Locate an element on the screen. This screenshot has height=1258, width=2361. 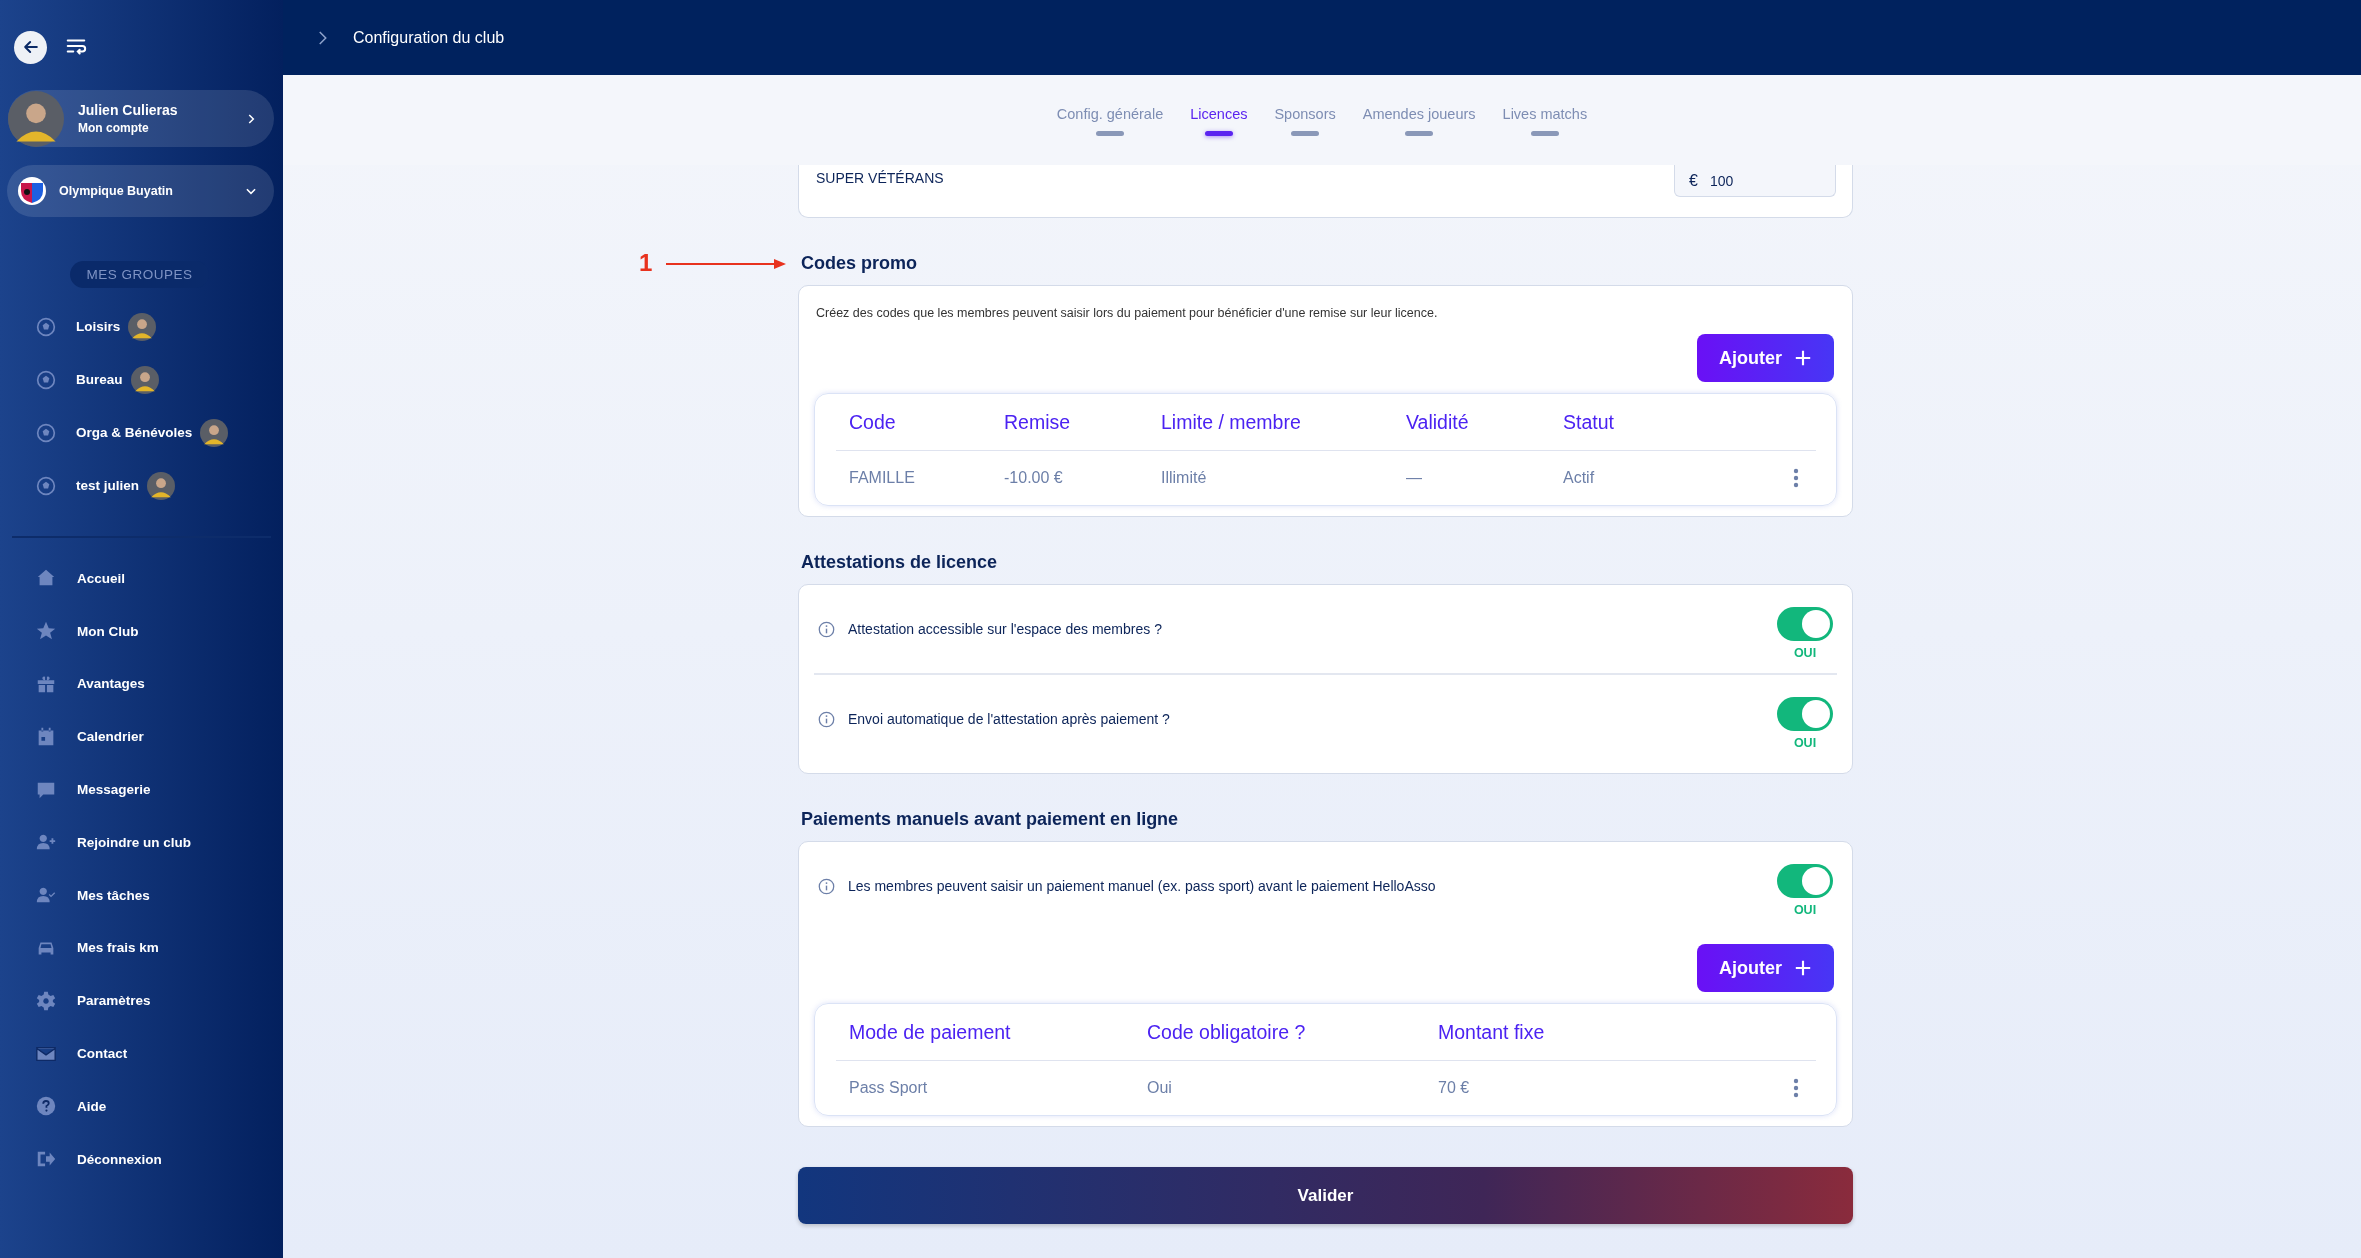
section-title: Codes promo is located at coordinates (859, 263).